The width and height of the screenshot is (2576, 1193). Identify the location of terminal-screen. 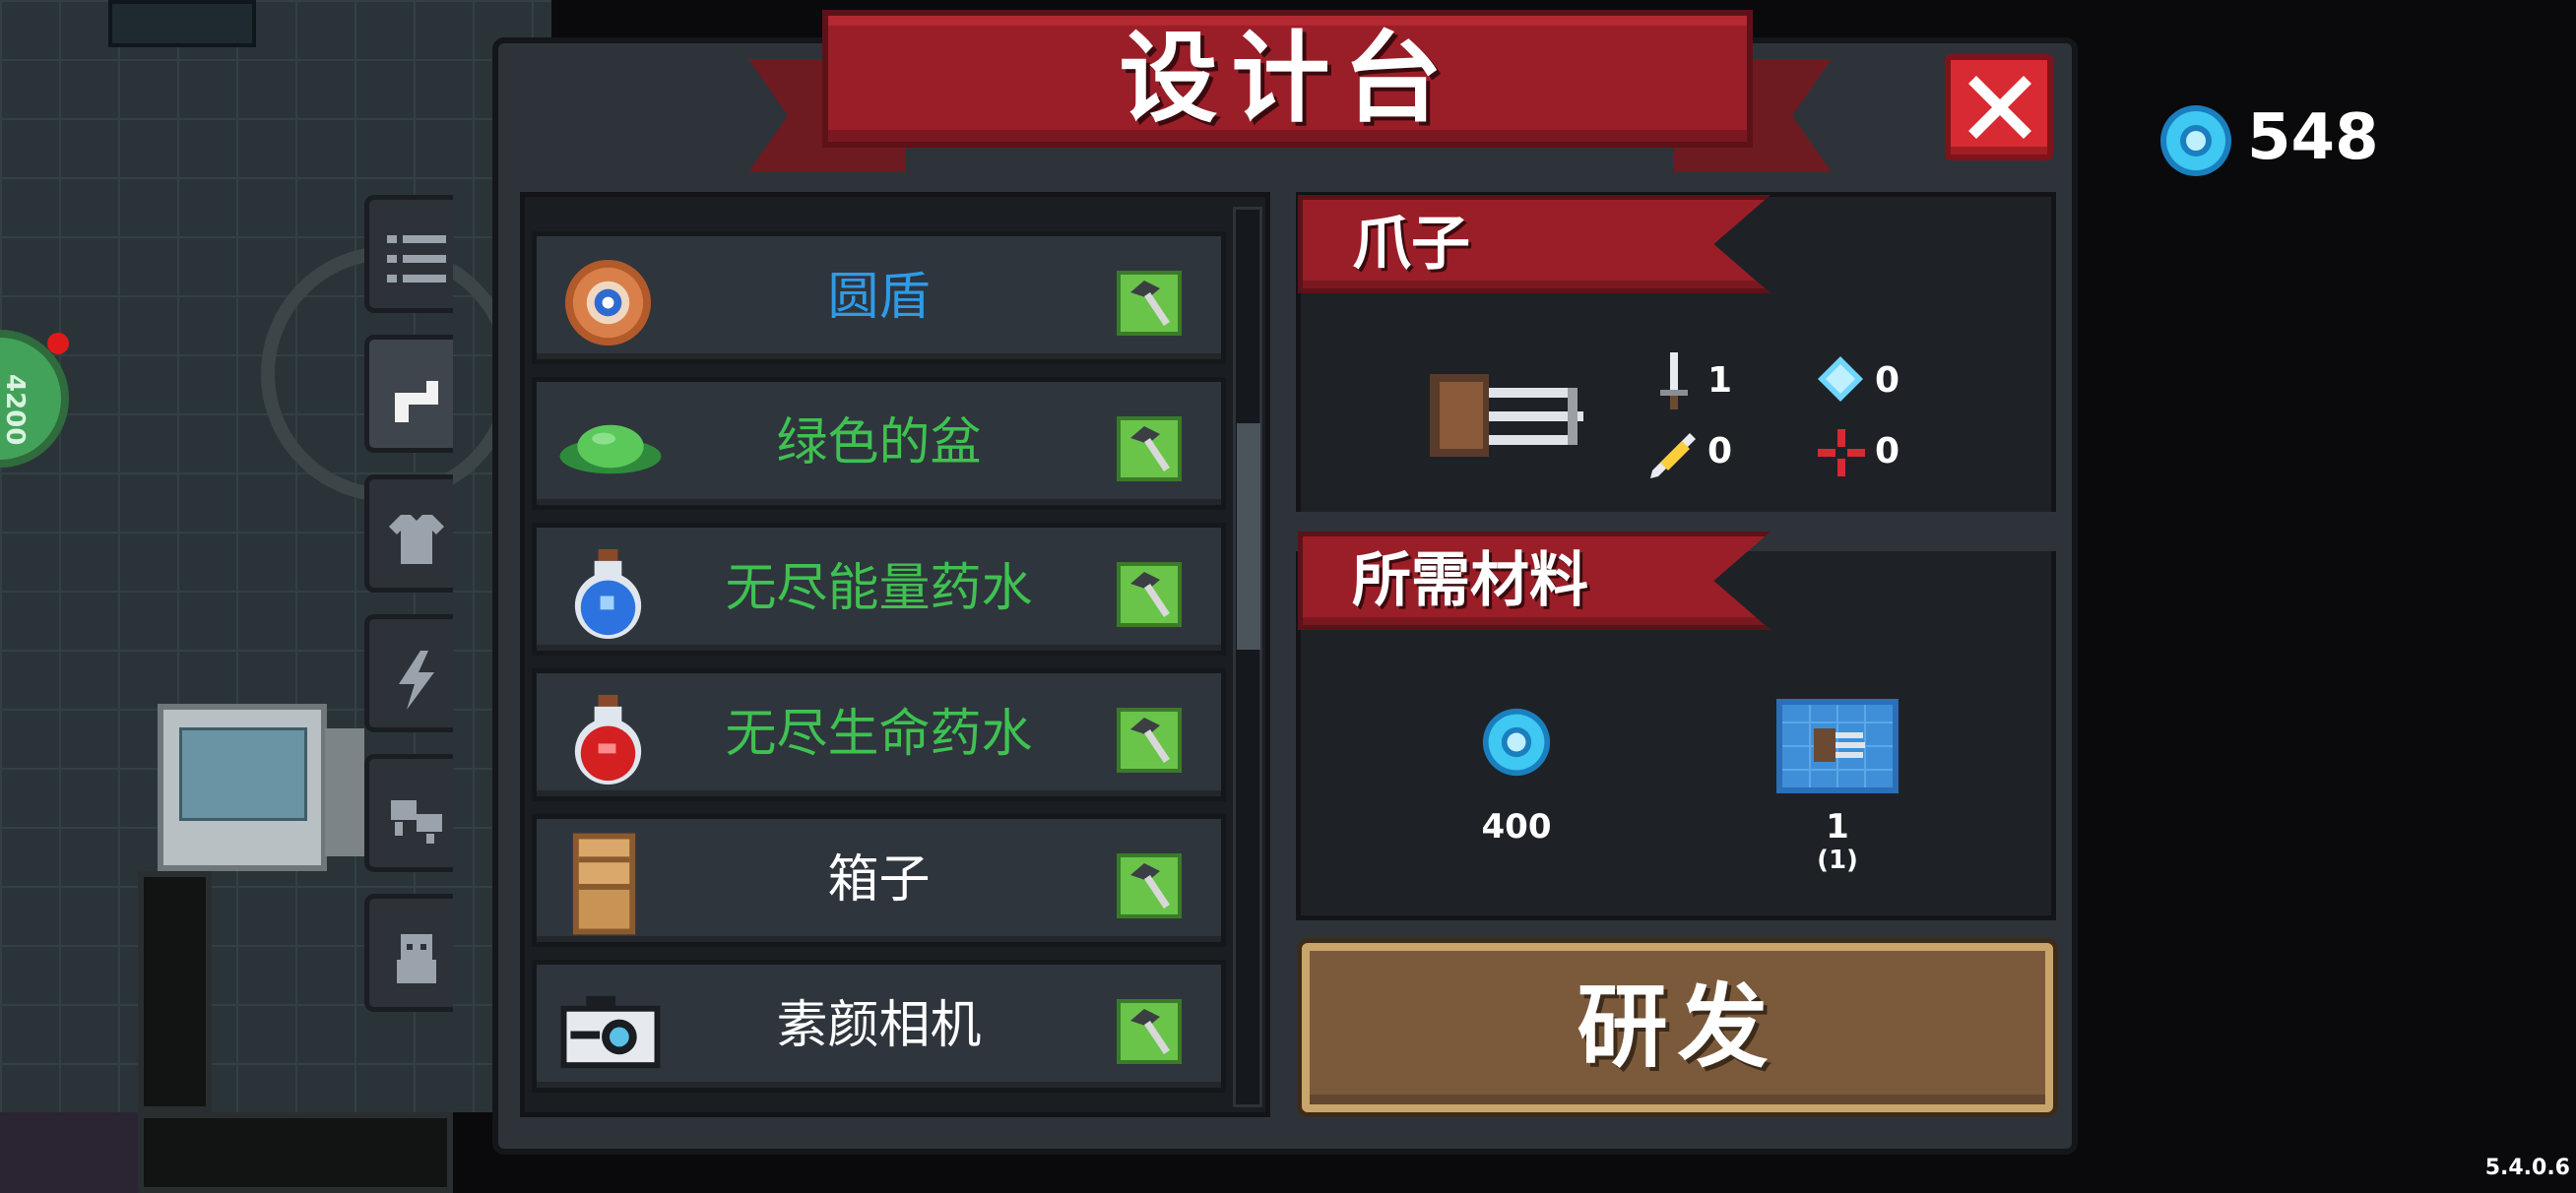
(243, 774).